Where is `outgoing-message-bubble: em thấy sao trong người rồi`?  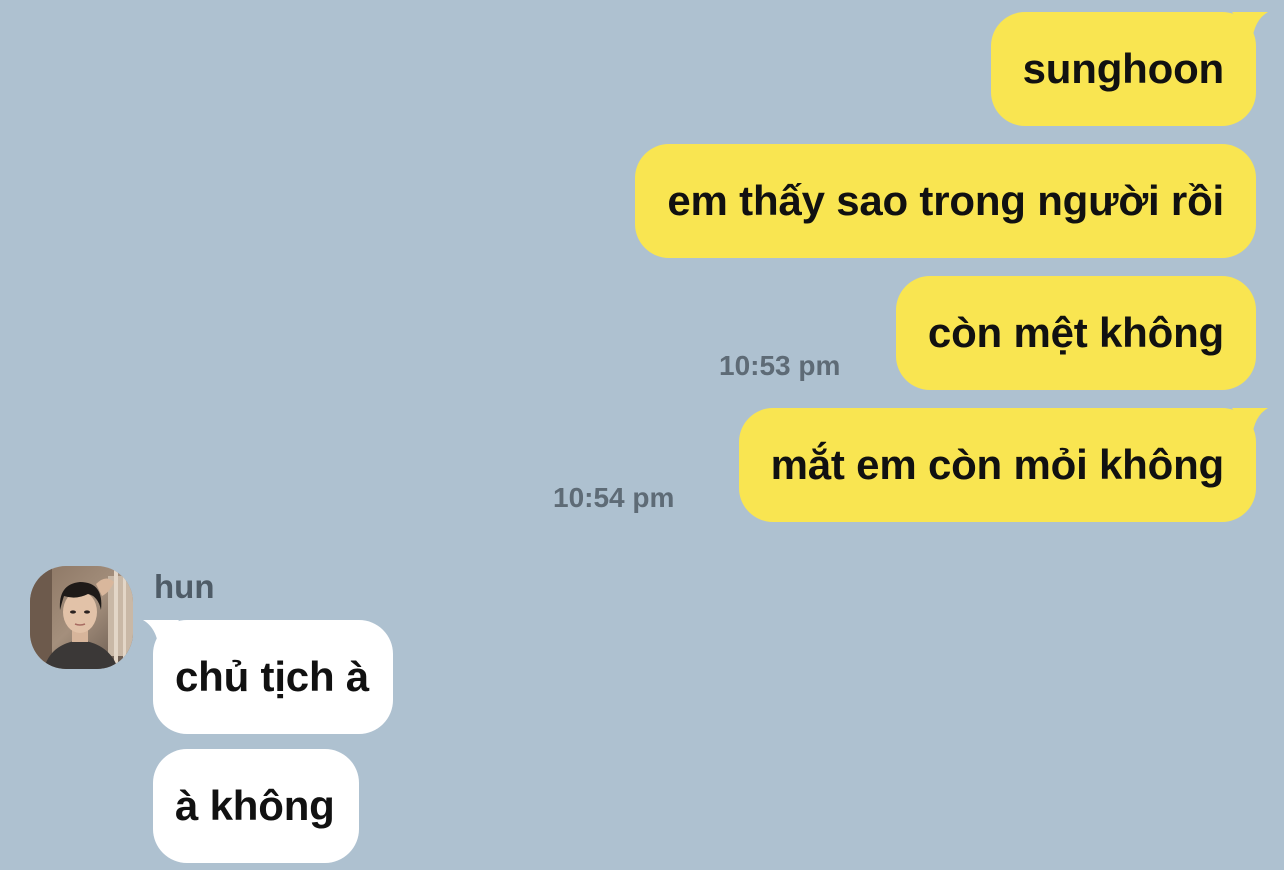 outgoing-message-bubble: em thấy sao trong người rồi is located at coordinates (945, 201).